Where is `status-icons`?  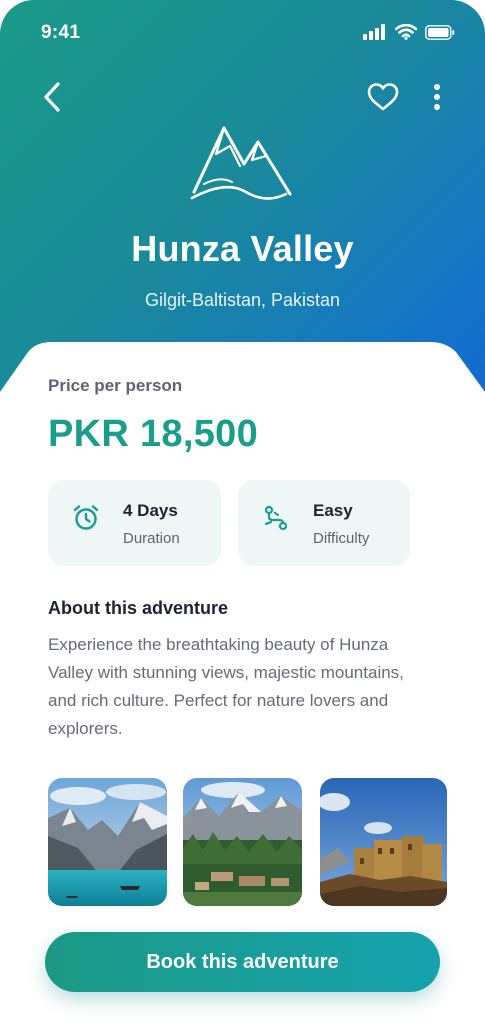
status-icons is located at coordinates (409, 32).